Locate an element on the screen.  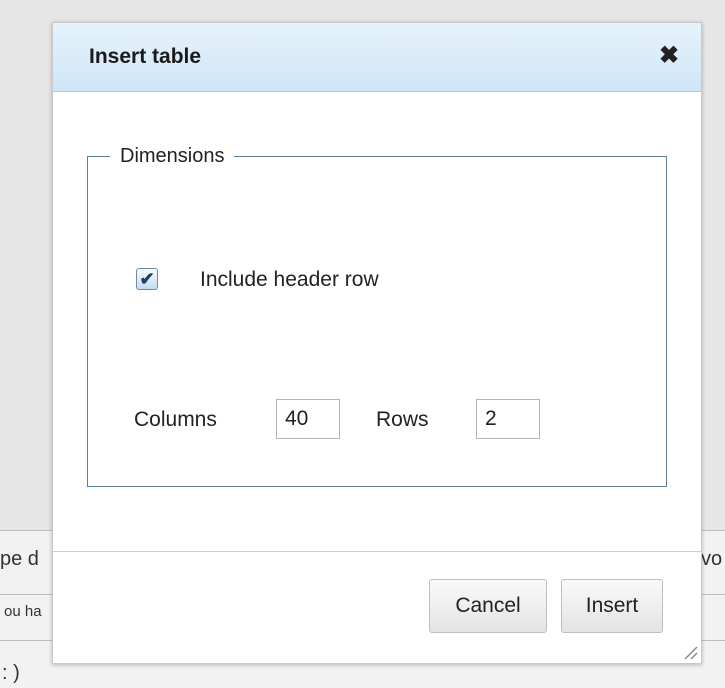
include-header-checkbox: ✔ is located at coordinates (147, 279).